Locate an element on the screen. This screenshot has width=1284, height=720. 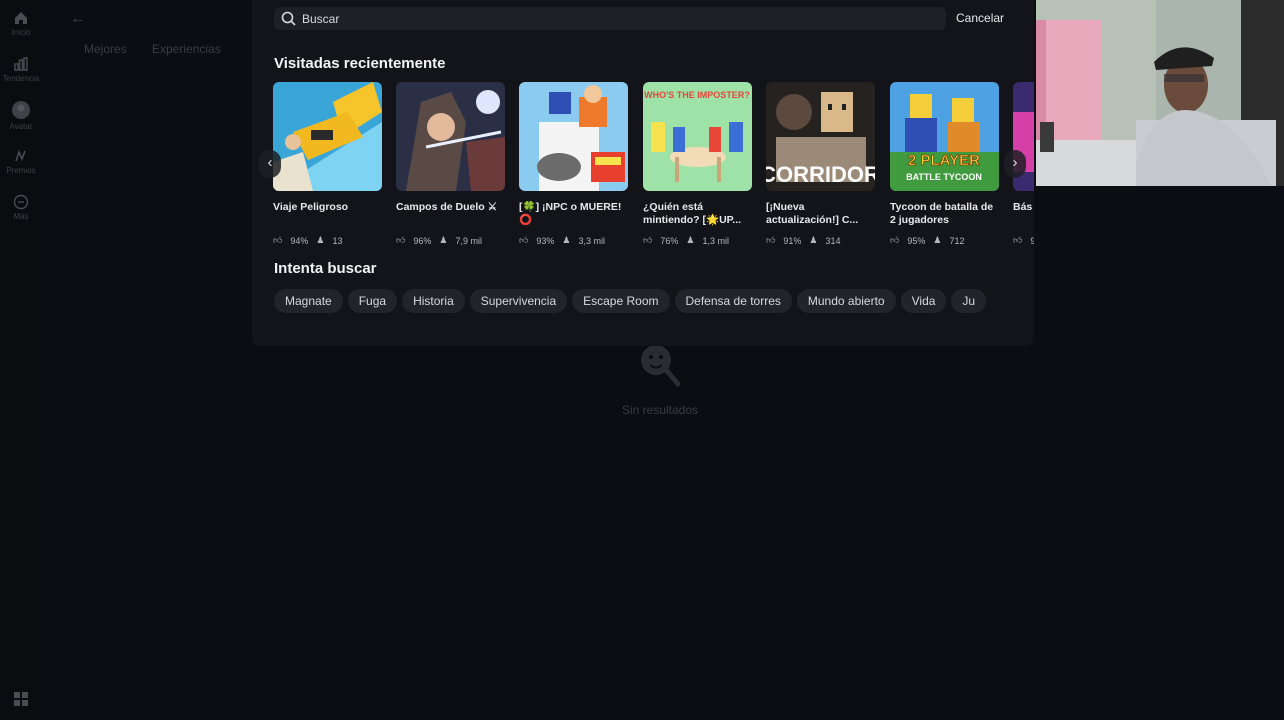
chip-open-world: Mundo abierto is located at coordinates (846, 301).